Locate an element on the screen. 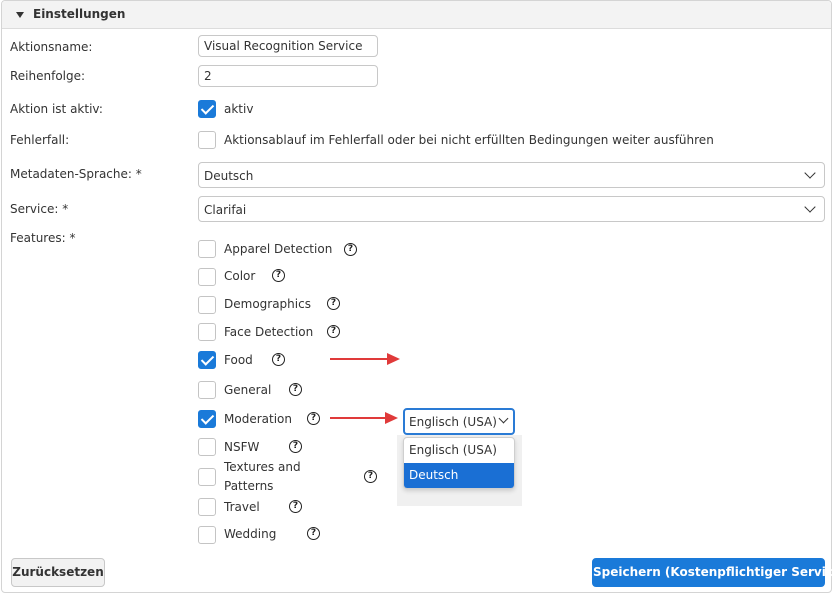  order-input: 2 is located at coordinates (288, 76).